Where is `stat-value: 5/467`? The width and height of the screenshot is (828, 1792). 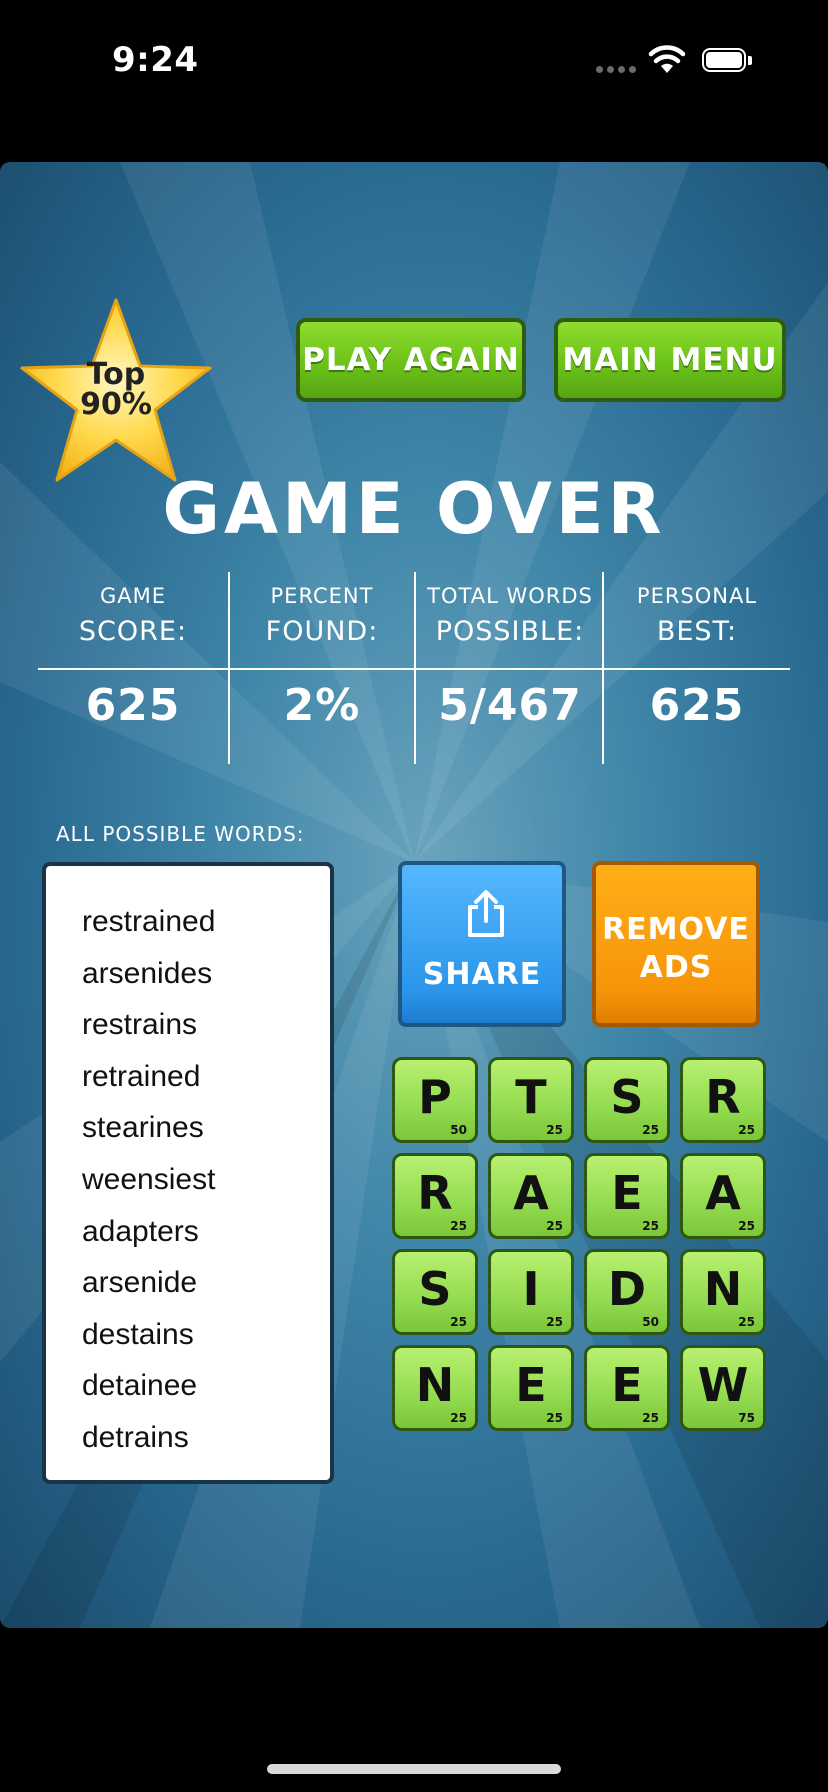
stat-value: 5/467 is located at coordinates (510, 705).